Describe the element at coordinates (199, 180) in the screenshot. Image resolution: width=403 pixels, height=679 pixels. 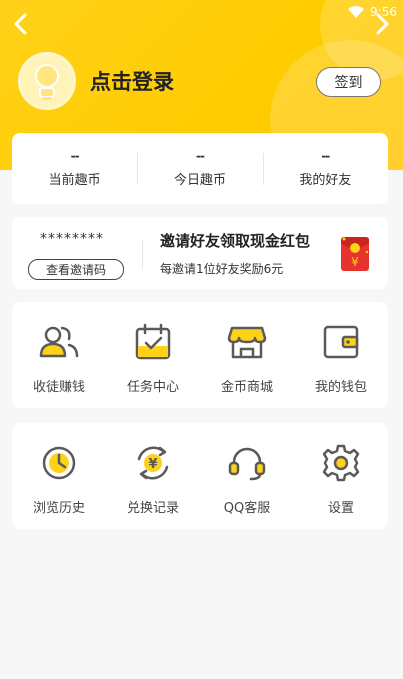
I see `stat-label: 今日趣币` at that location.